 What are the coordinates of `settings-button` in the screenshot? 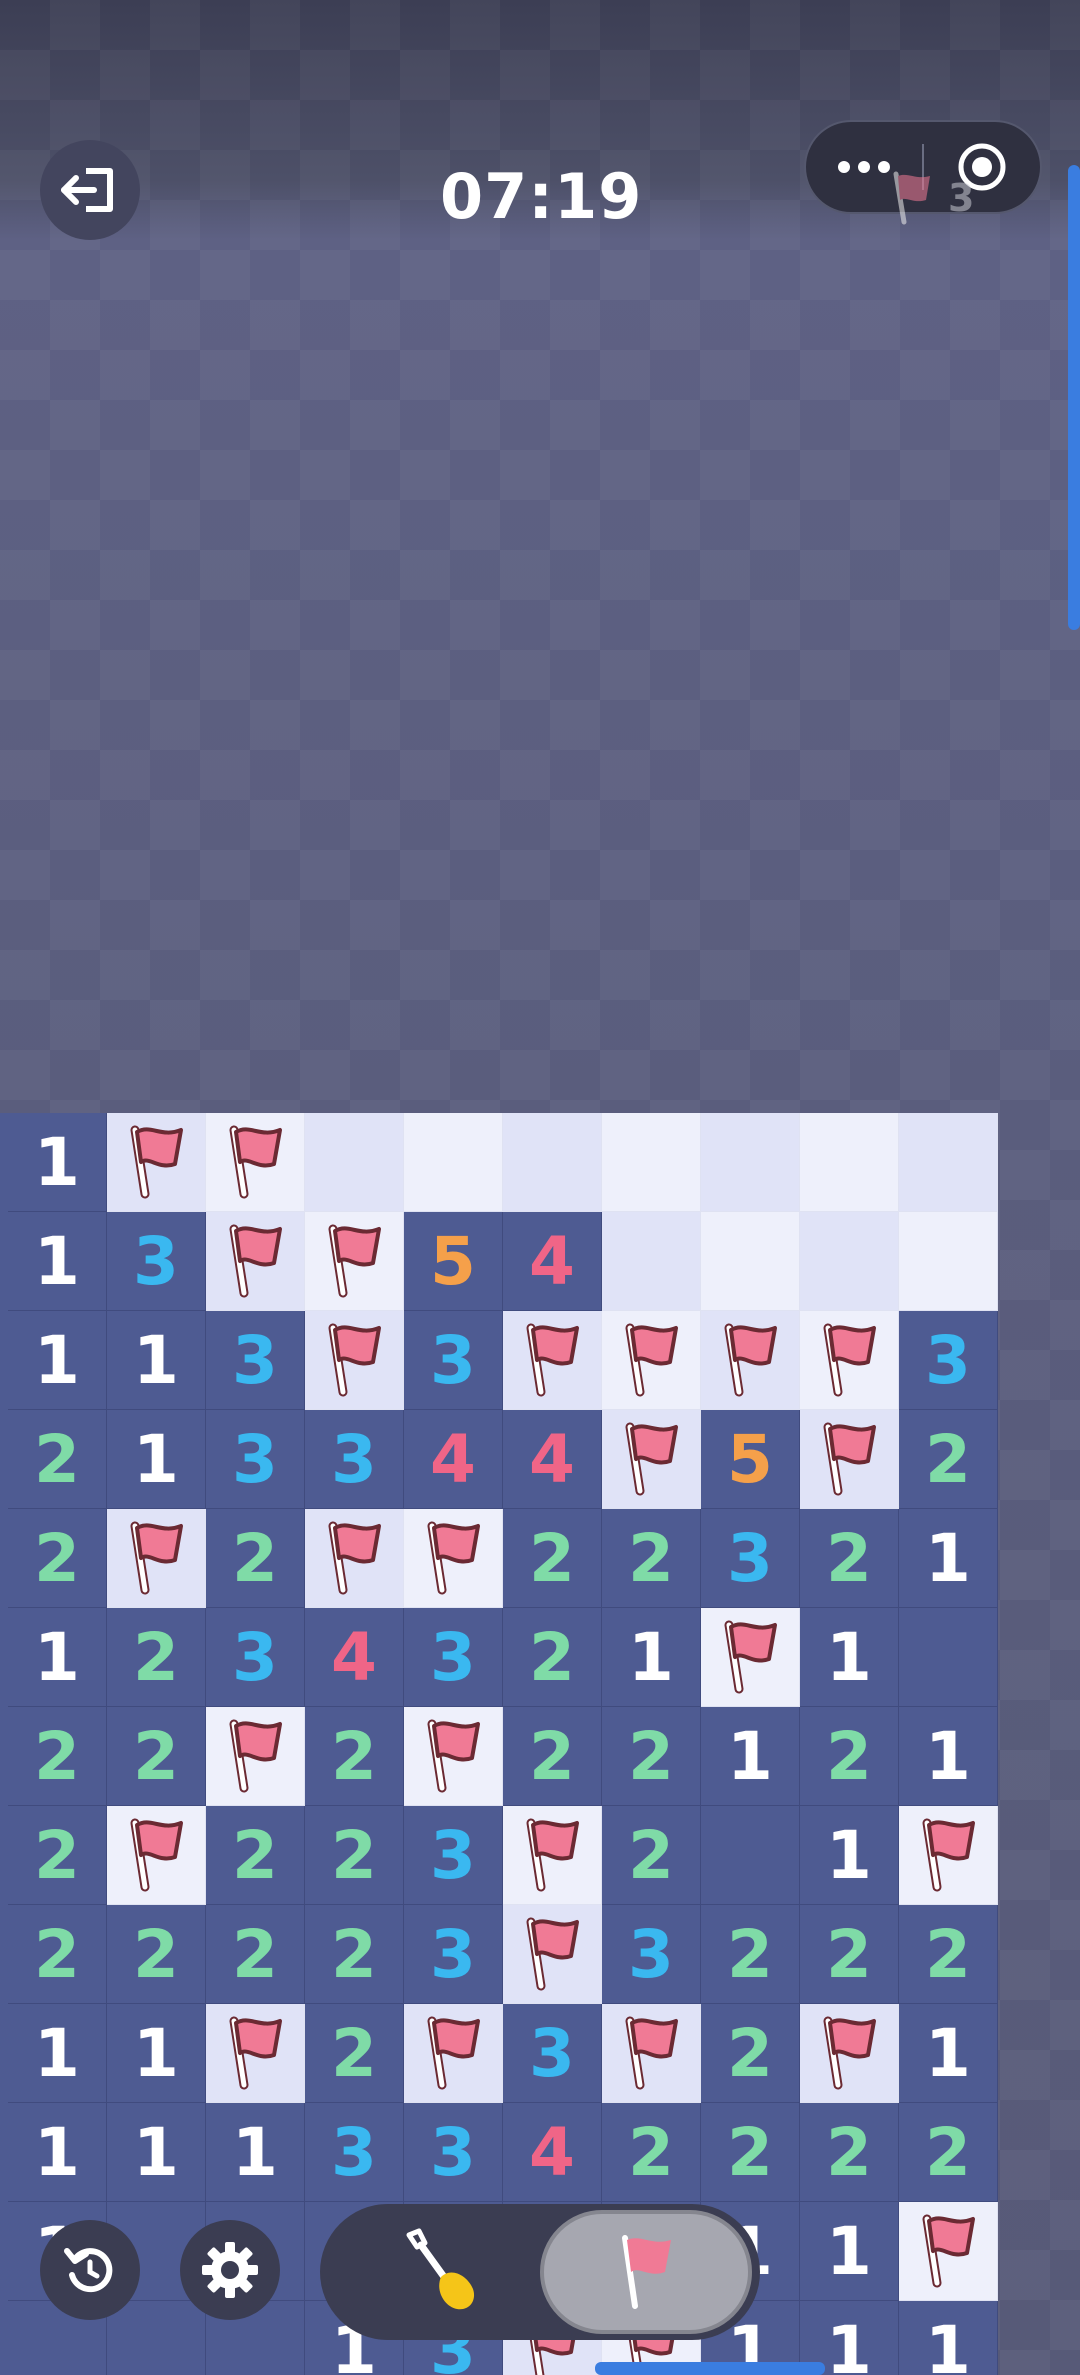 It's located at (230, 2270).